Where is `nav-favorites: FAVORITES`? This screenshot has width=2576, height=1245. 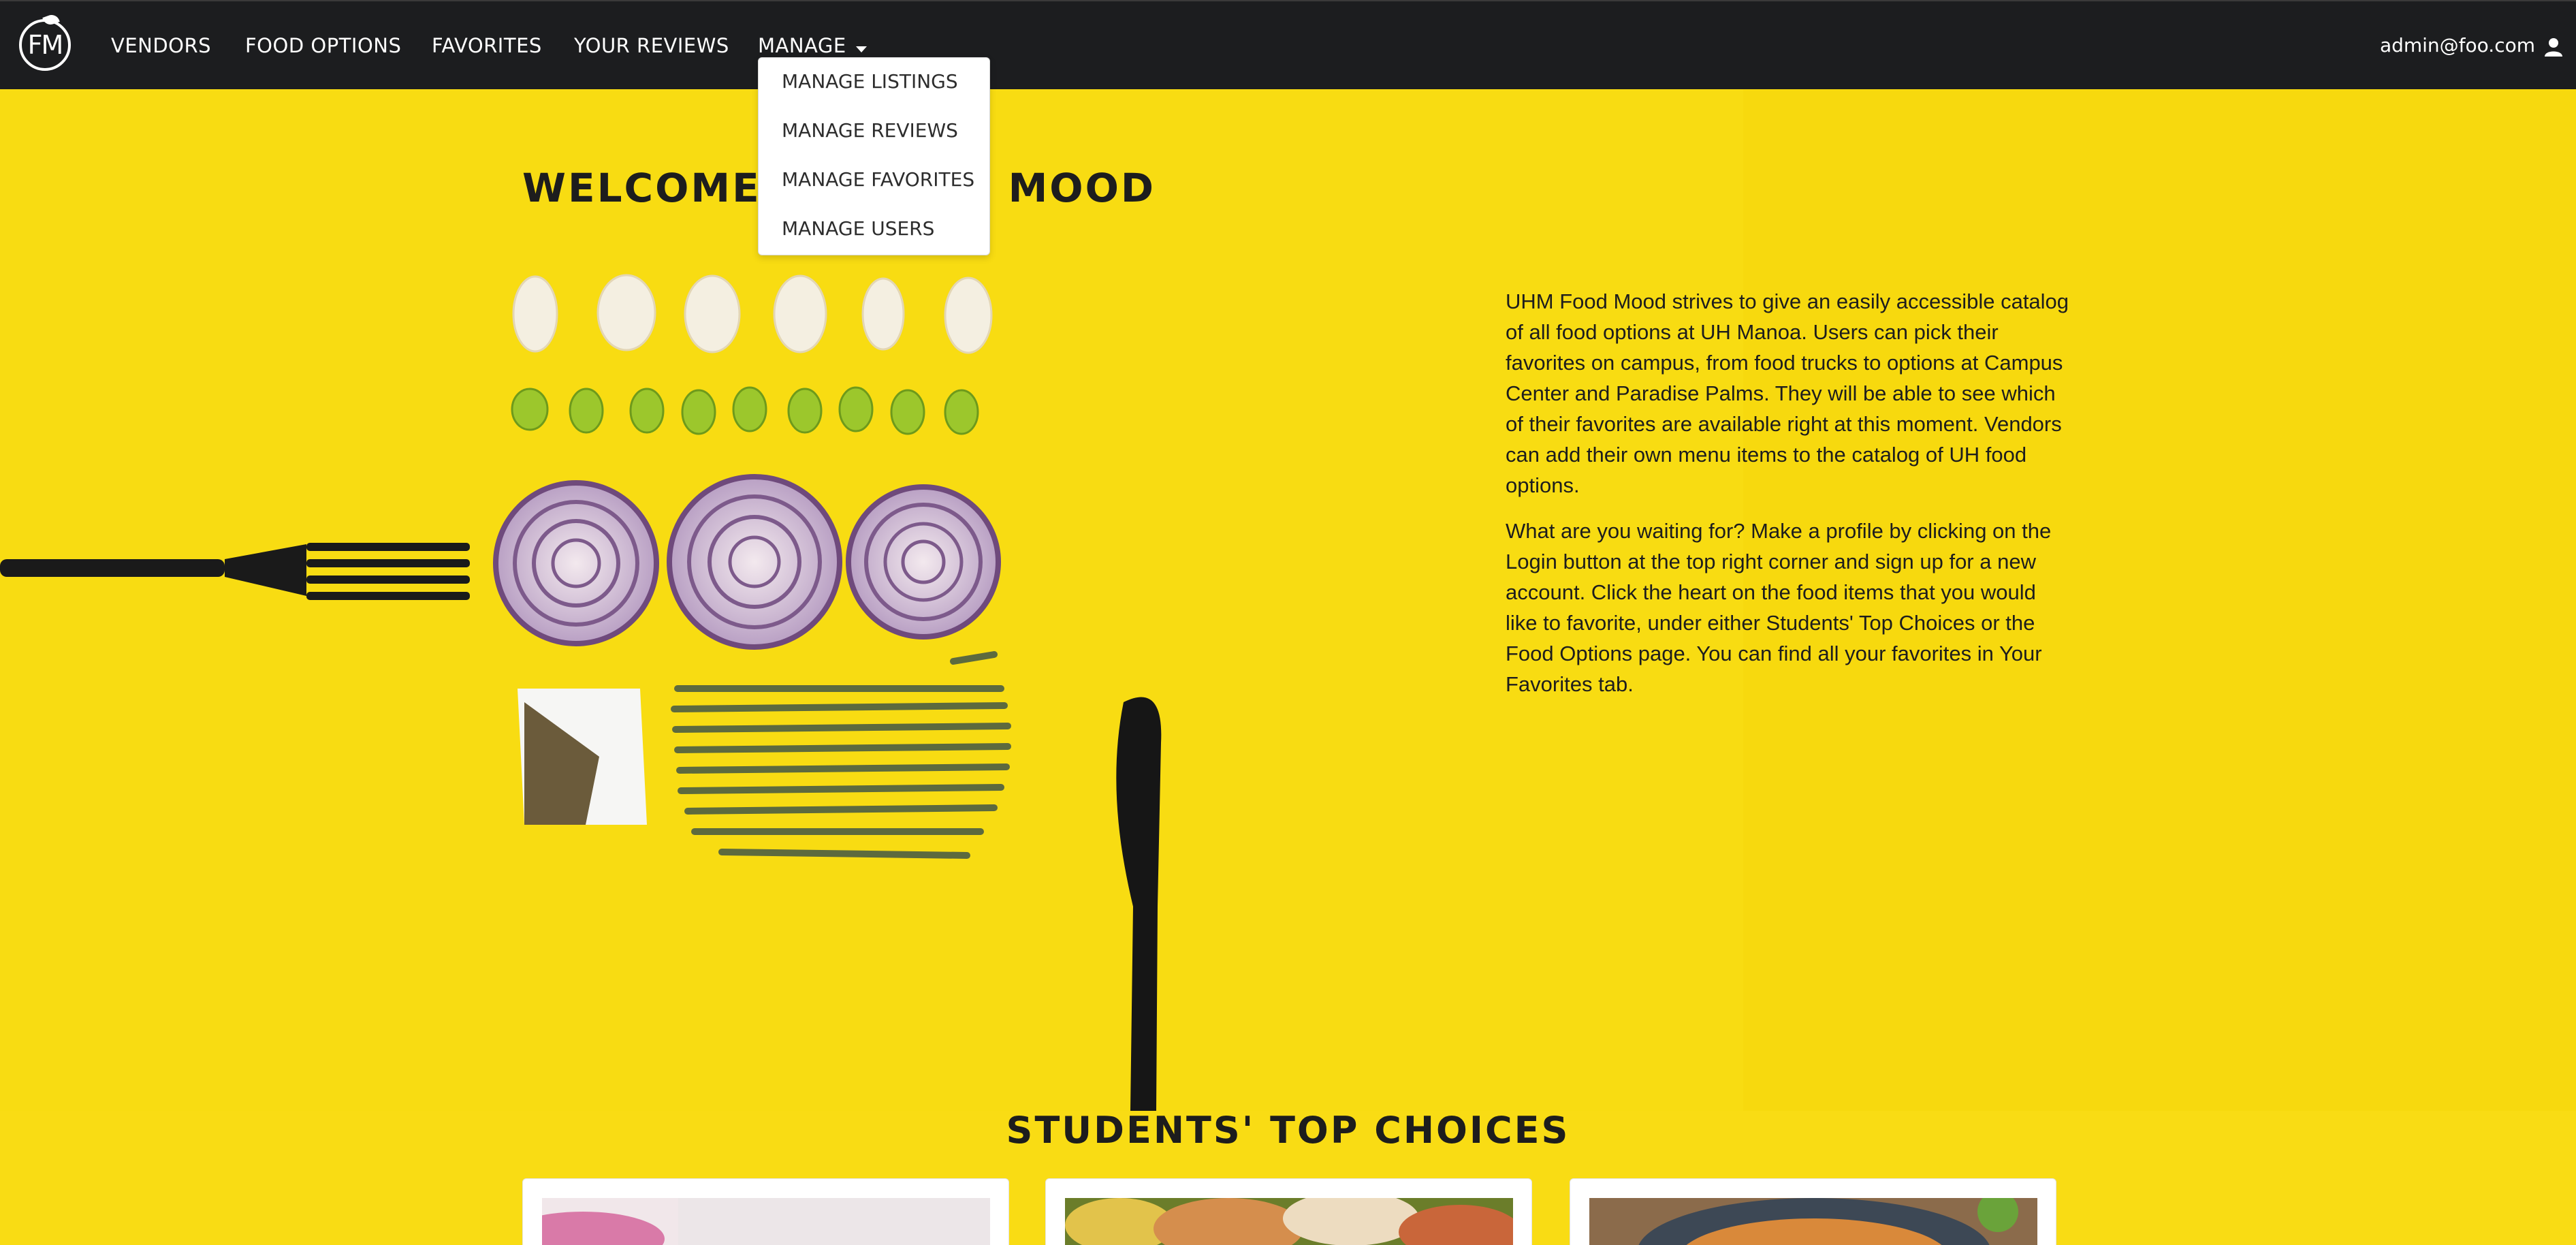 nav-favorites: FAVORITES is located at coordinates (487, 46).